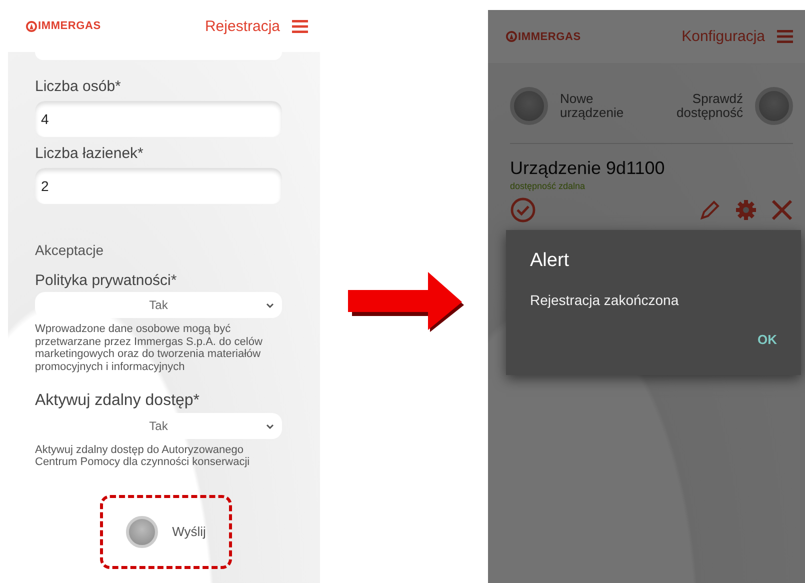  Describe the element at coordinates (118, 401) in the screenshot. I see `field-label: Aktywuj zdalny dostęp*` at that location.